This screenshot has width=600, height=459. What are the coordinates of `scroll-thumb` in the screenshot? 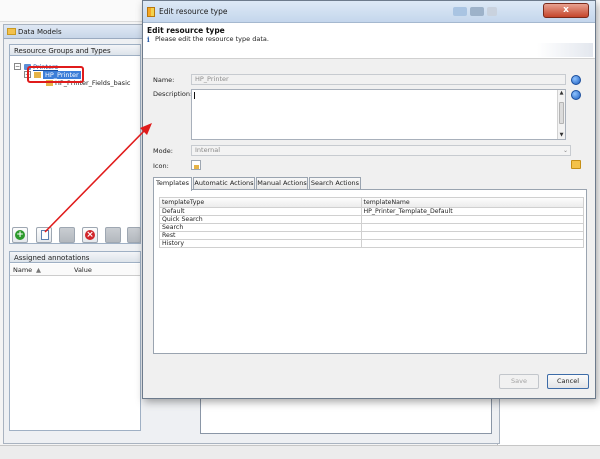 It's located at (561, 113).